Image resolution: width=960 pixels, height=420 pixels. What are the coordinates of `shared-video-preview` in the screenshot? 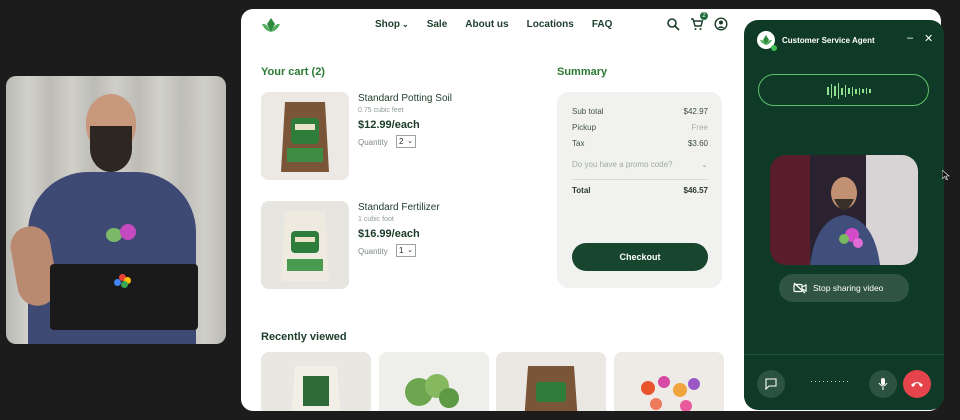 It's located at (844, 210).